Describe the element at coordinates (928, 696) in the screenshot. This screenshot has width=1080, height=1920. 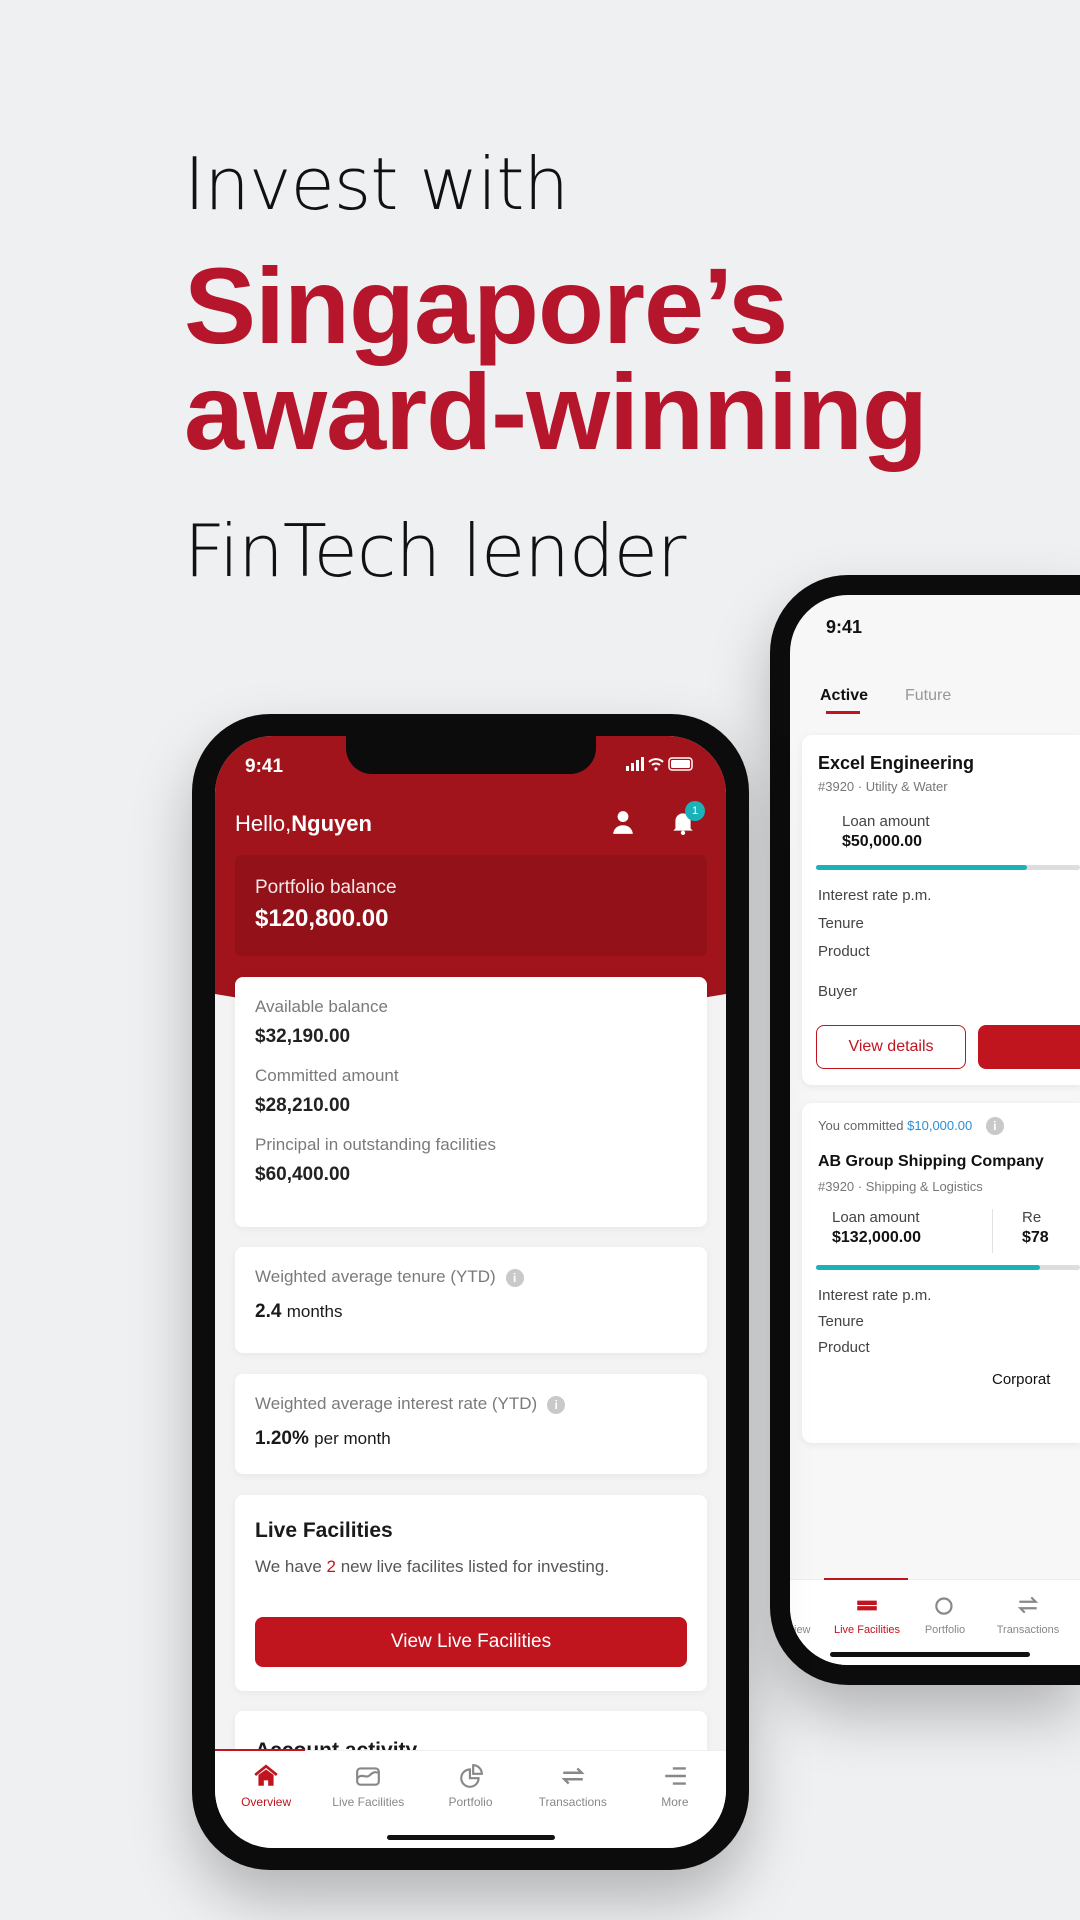
I see `tab-future: Future` at that location.